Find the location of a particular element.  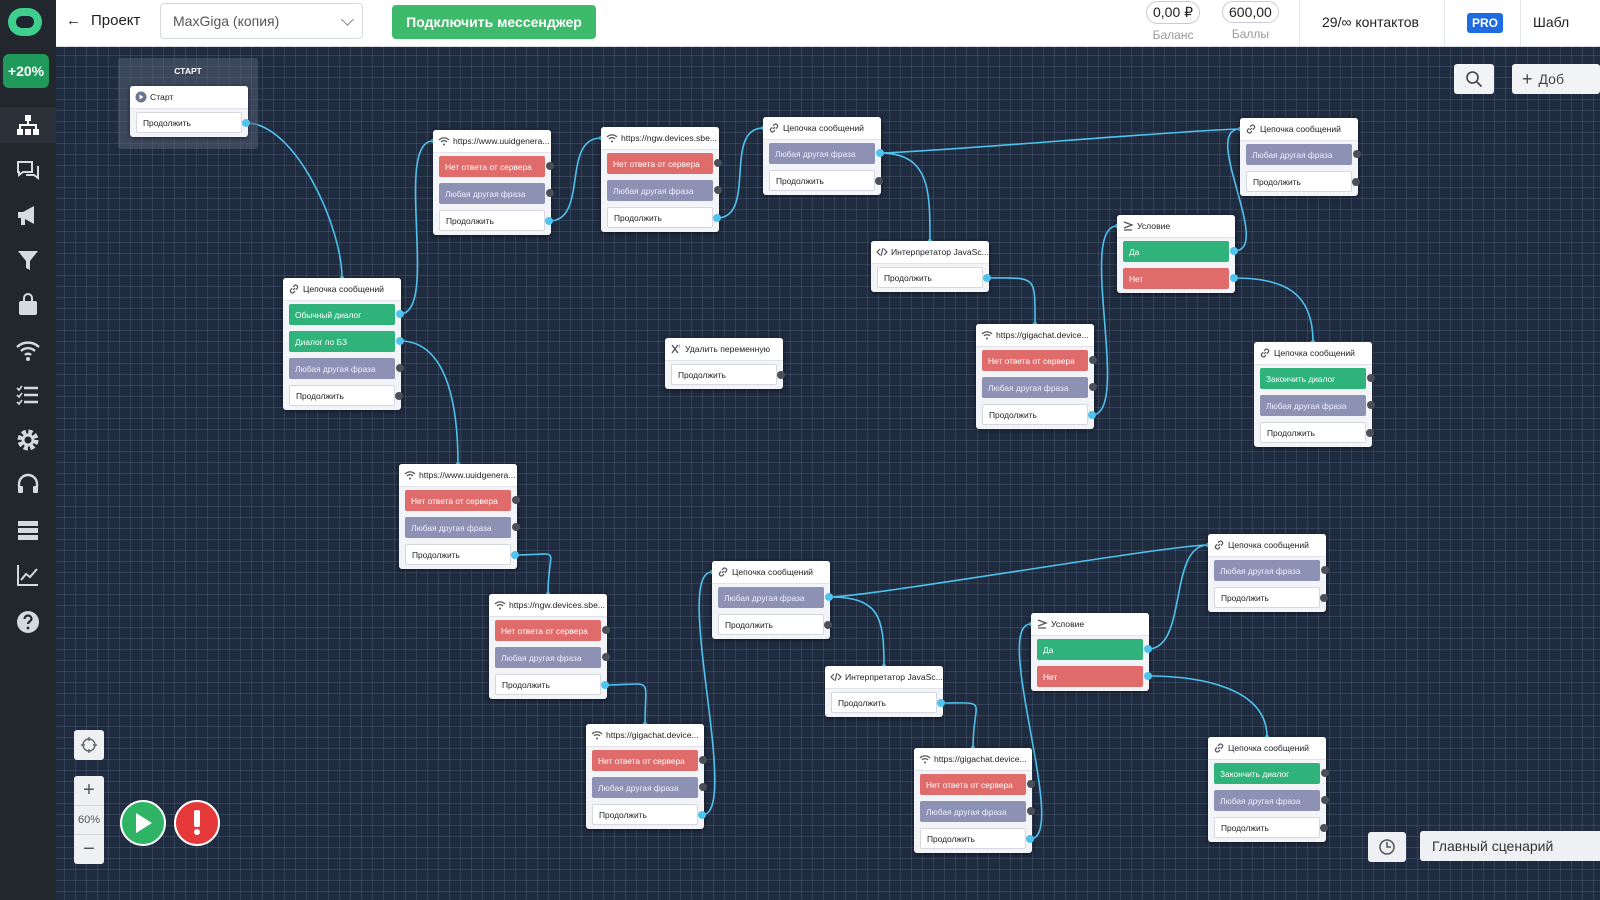

node-button: Диалог по БЗ is located at coordinates (346, 341).